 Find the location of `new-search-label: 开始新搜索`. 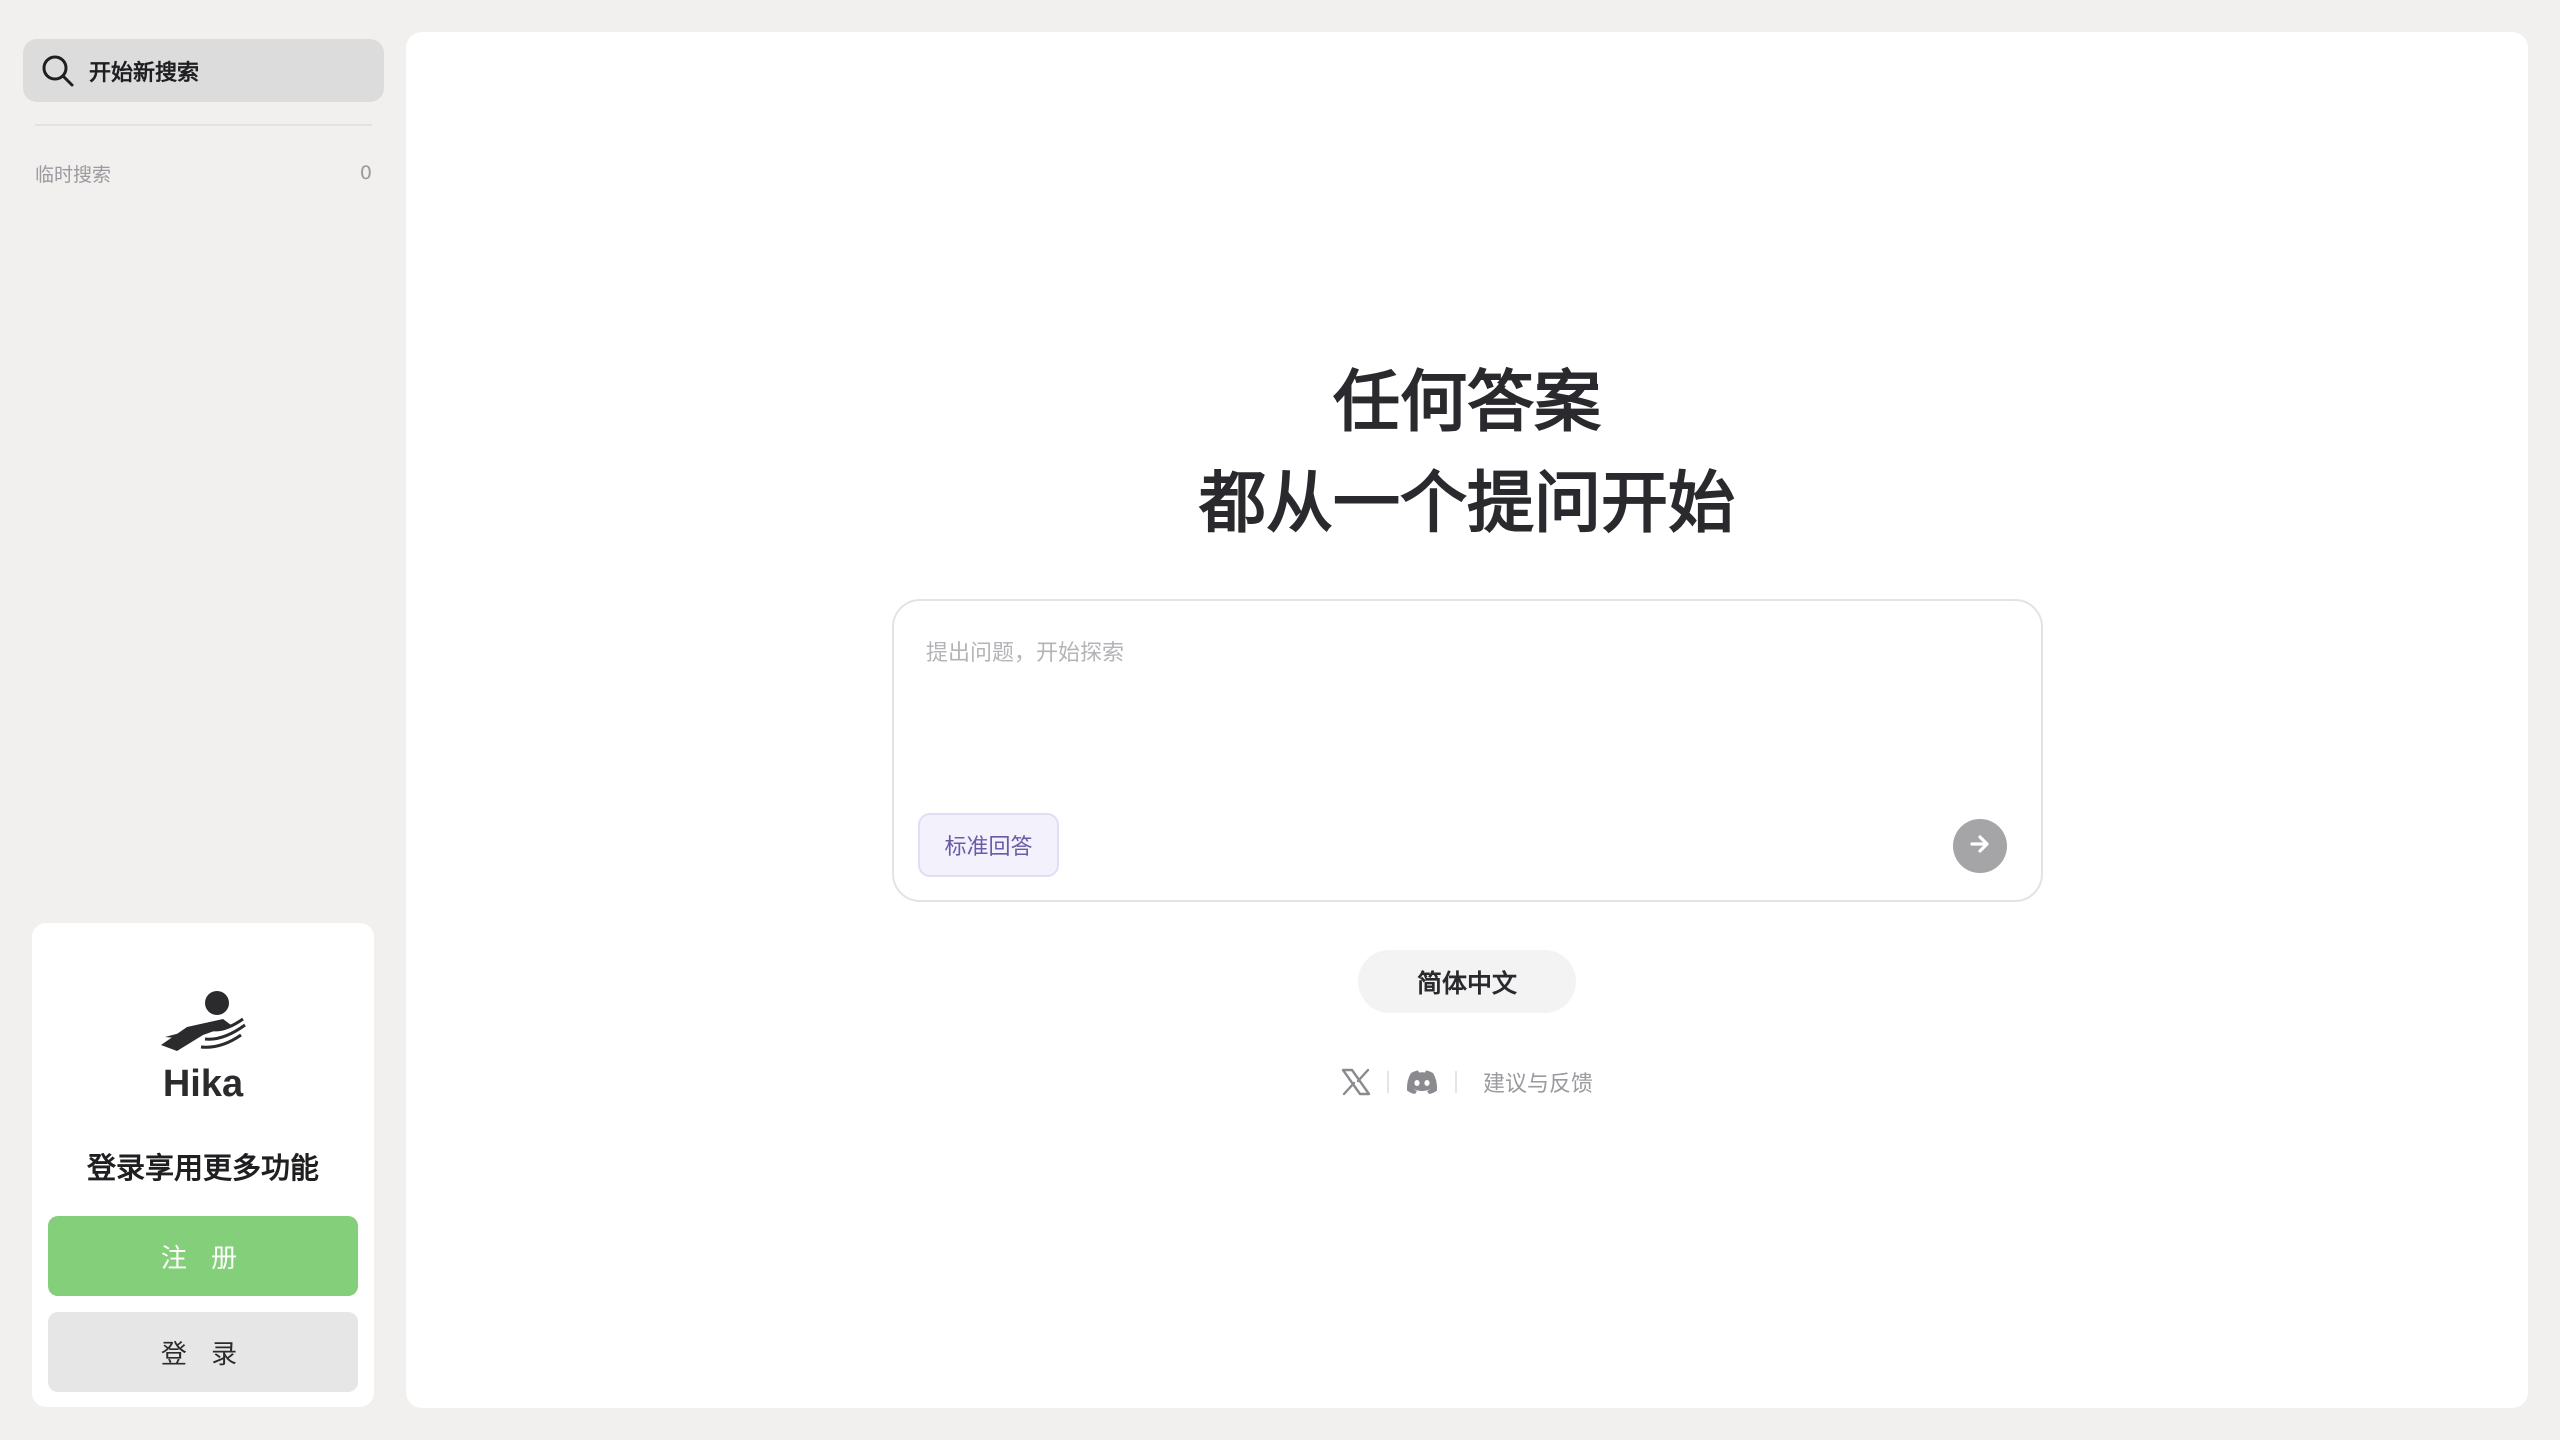

new-search-label: 开始新搜索 is located at coordinates (144, 73).